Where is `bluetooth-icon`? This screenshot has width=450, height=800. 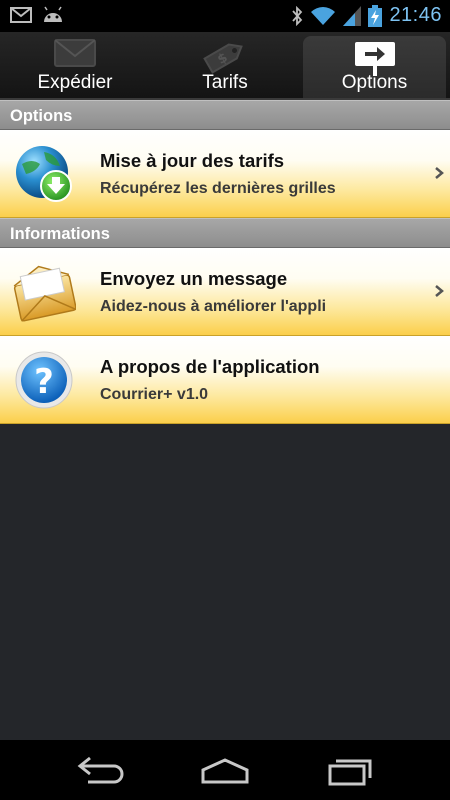
bluetooth-icon is located at coordinates (297, 15).